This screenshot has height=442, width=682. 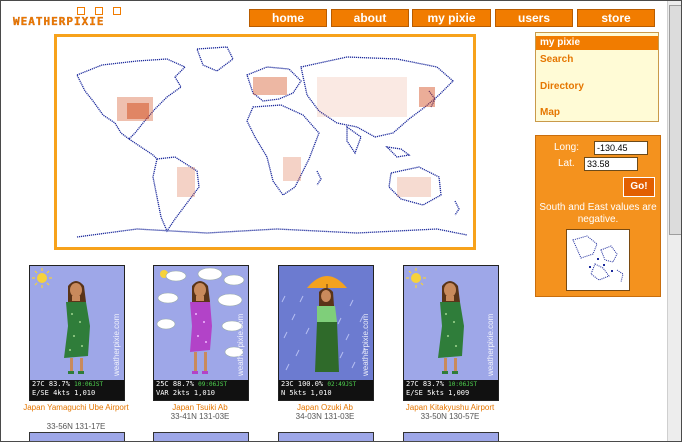 I want to click on pixie-location-link: Japan Tsuiki Ab, so click(x=200, y=407).